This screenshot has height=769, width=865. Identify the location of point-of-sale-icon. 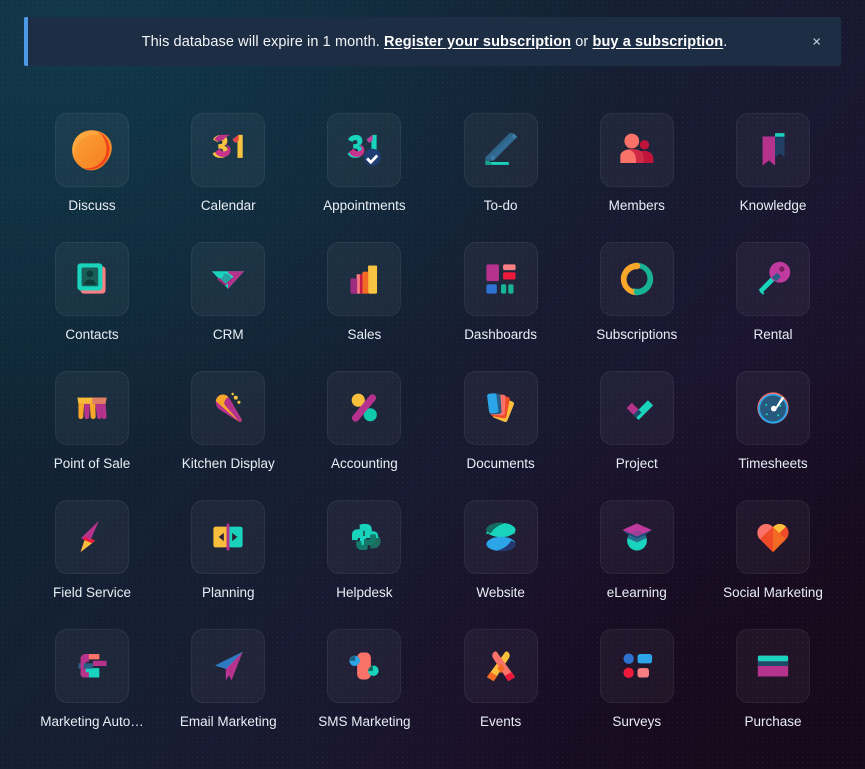
(92, 408).